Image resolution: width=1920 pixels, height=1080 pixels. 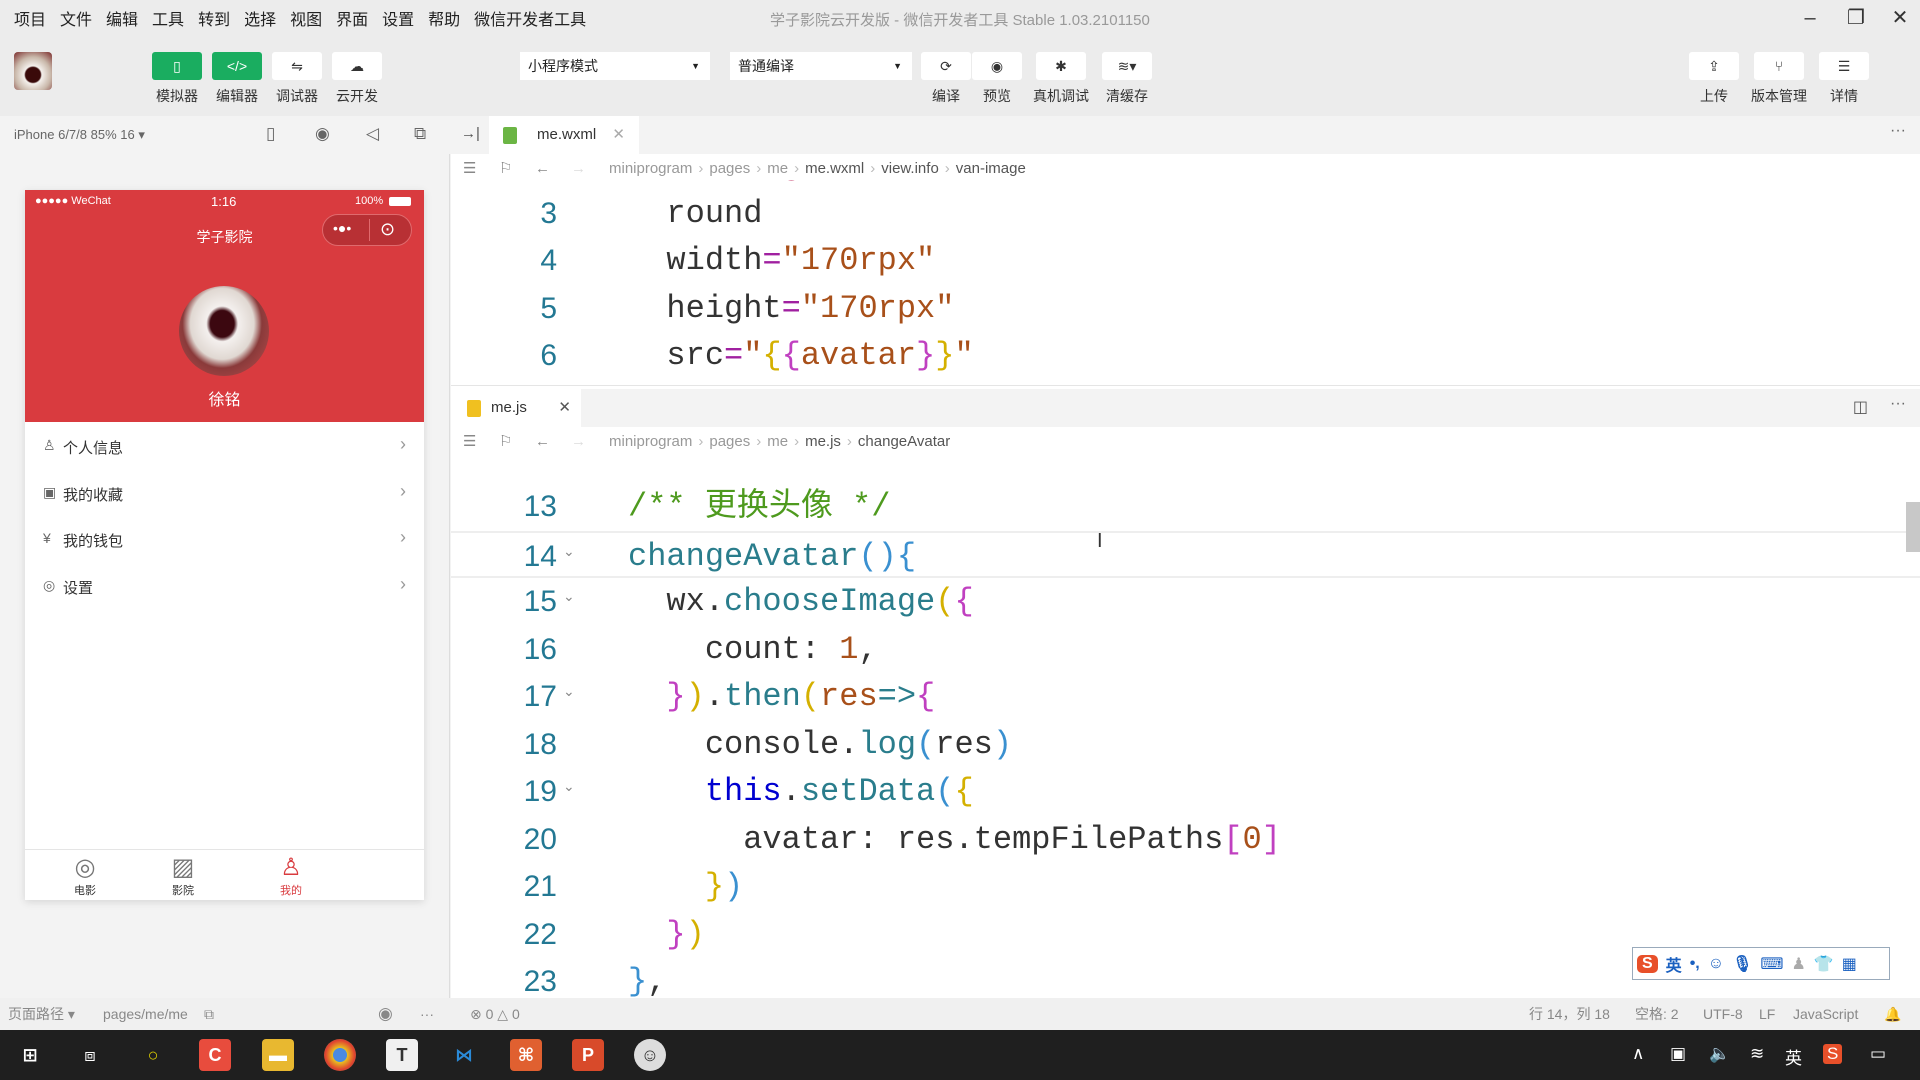 I want to click on toggle-sidebar-icon: →|, so click(x=470, y=133).